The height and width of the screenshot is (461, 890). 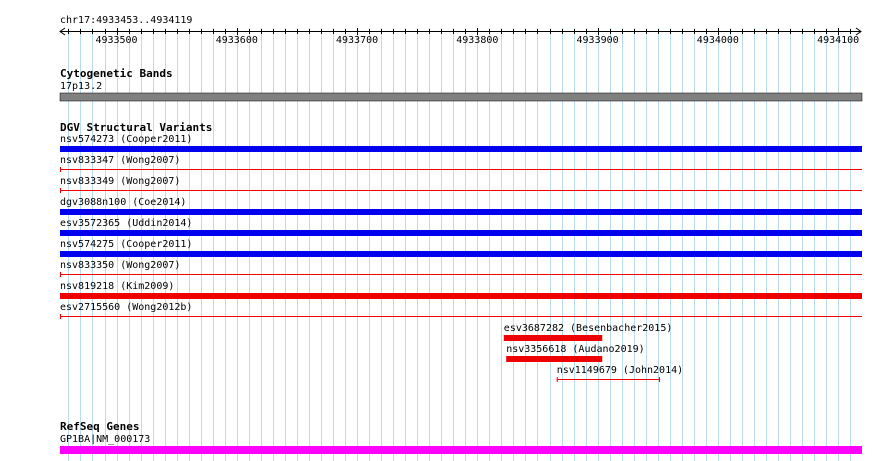 I want to click on cytoband-bar, so click(x=461, y=97).